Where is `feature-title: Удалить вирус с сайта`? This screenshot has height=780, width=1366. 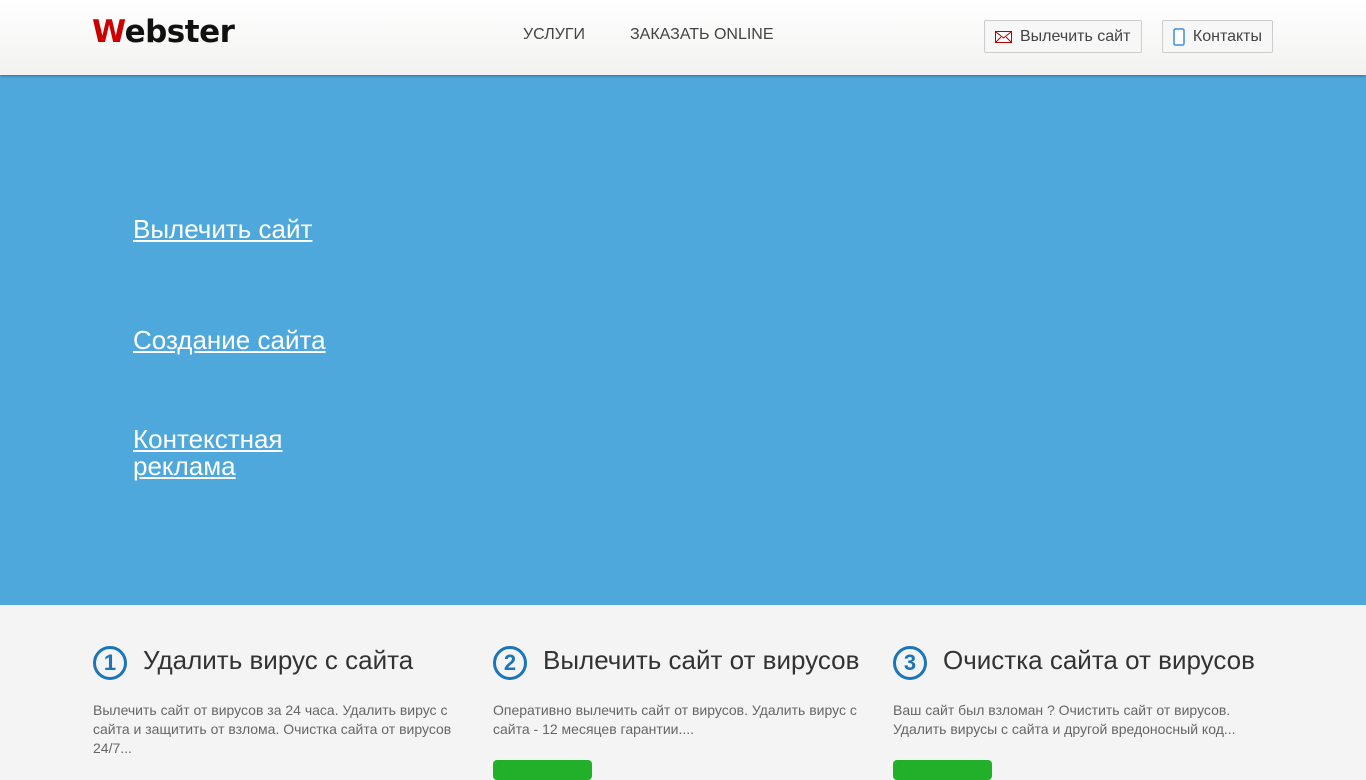 feature-title: Удалить вирус с сайта is located at coordinates (278, 660).